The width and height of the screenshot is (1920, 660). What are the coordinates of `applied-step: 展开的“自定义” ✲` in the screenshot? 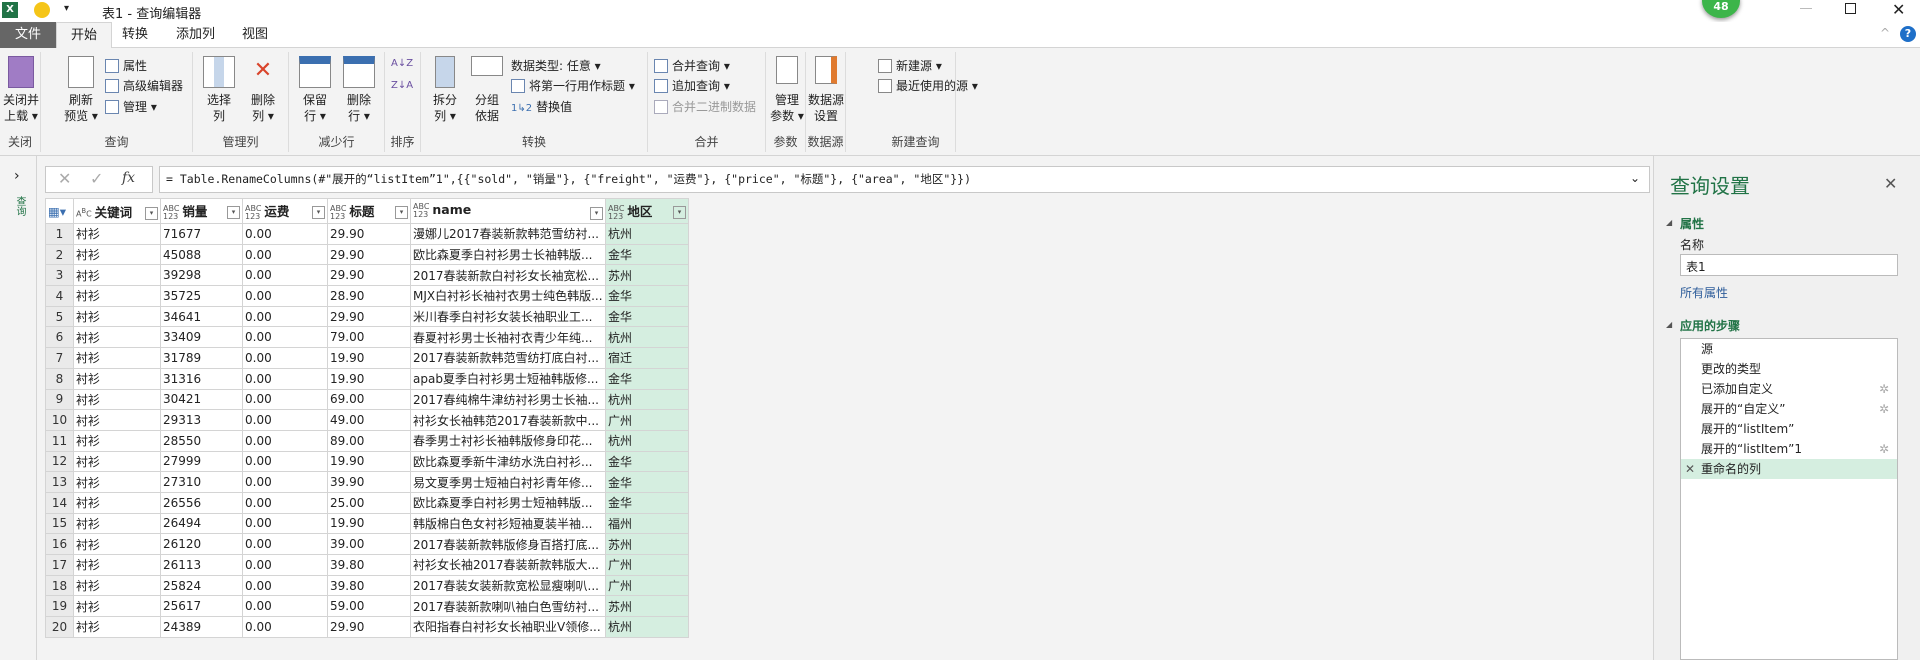 It's located at (1789, 409).